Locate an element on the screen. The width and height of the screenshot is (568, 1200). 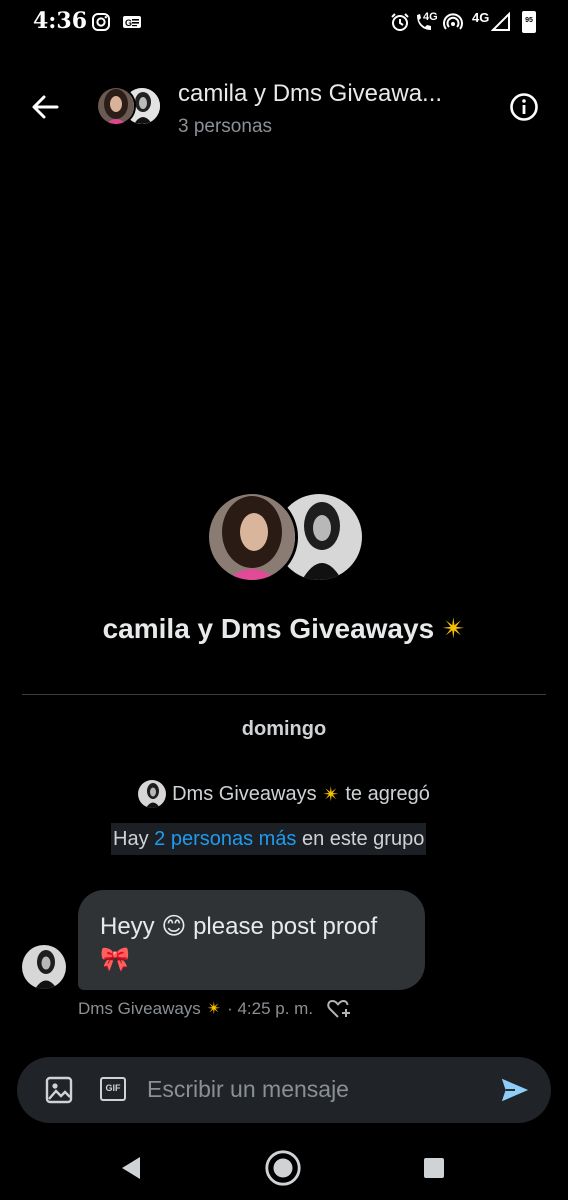
added-notice: Dms Giveaways ✴ te agregó is located at coordinates (284, 797).